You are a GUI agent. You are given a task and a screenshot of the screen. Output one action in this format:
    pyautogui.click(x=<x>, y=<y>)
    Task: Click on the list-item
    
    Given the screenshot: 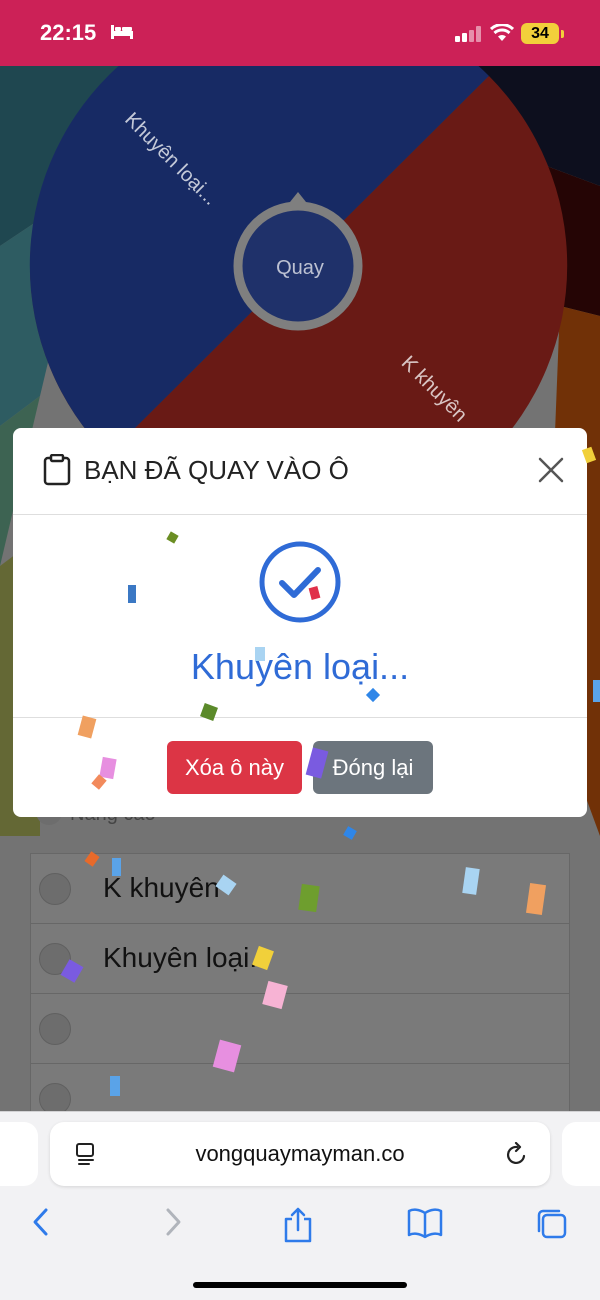 What is the action you would take?
    pyautogui.click(x=300, y=1029)
    